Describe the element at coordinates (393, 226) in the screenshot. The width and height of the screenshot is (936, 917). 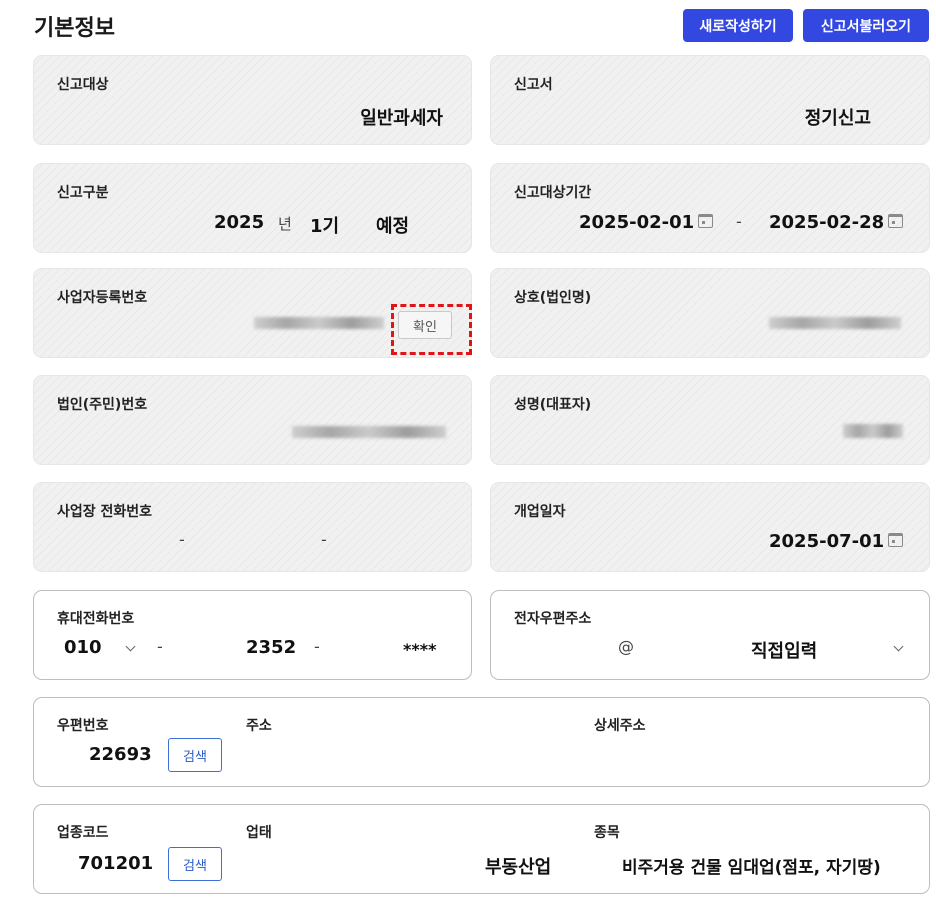
I see `report-kind: 예정` at that location.